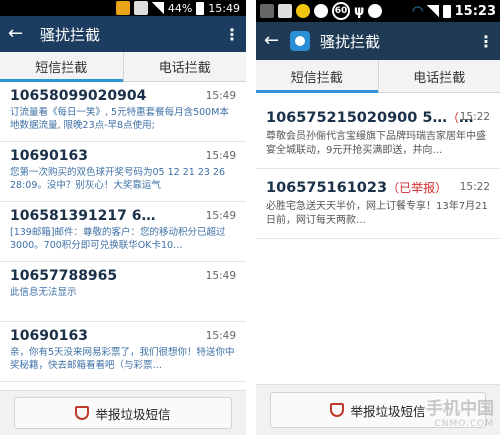 Image resolution: width=500 pixels, height=435 pixels. What do you see at coordinates (417, 188) in the screenshot?
I see `reported-tag: （已举报）` at bounding box center [417, 188].